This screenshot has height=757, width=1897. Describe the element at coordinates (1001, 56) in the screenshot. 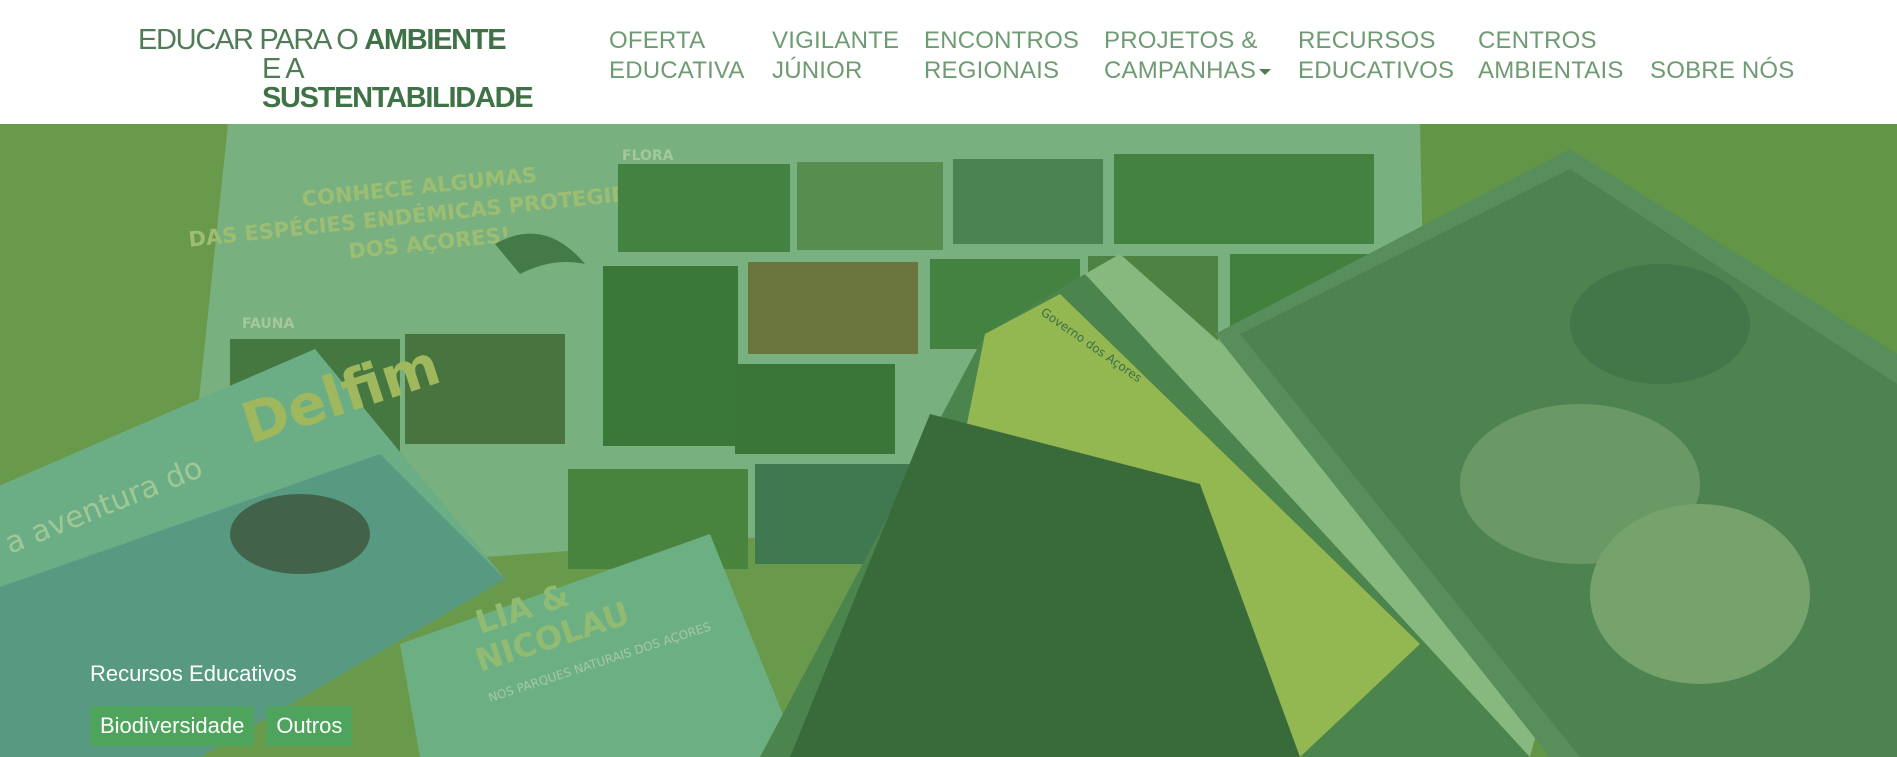

I see `nav-encontros-regionais: ENCONTROS REGIONAIS` at that location.